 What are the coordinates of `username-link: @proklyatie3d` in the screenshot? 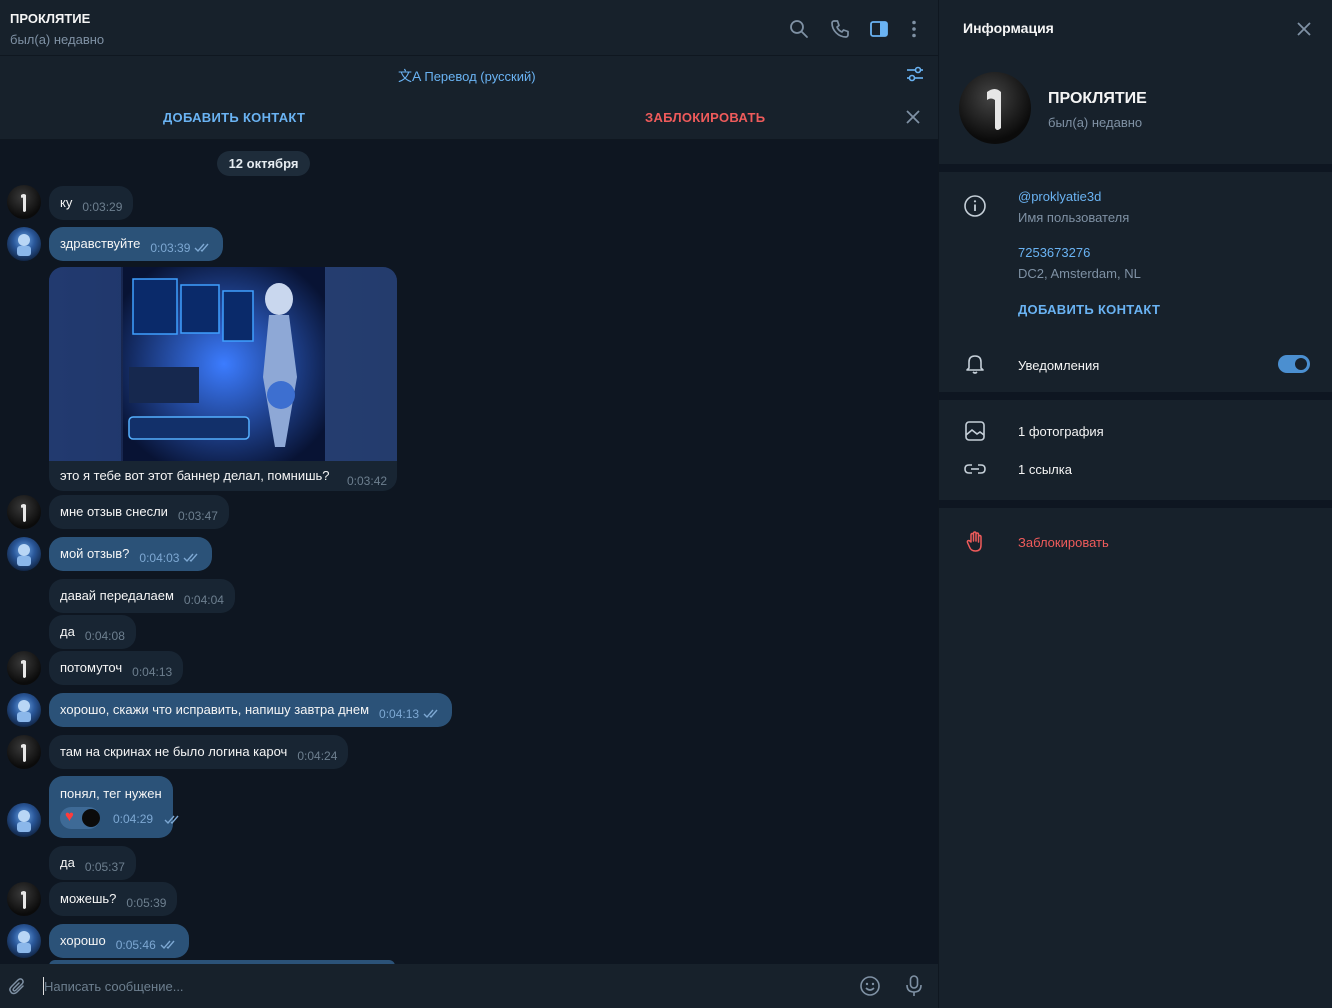 It's located at (1059, 196).